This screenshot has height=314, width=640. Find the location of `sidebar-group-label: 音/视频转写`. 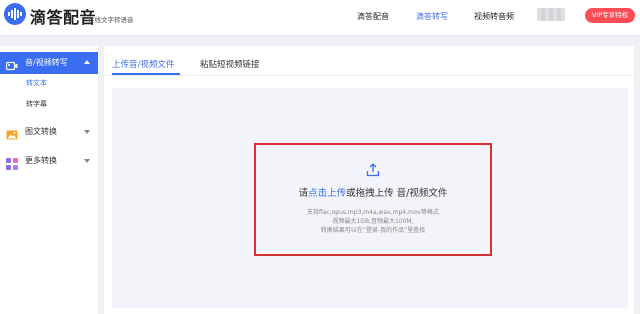

sidebar-group-label: 音/视频转写 is located at coordinates (46, 62).